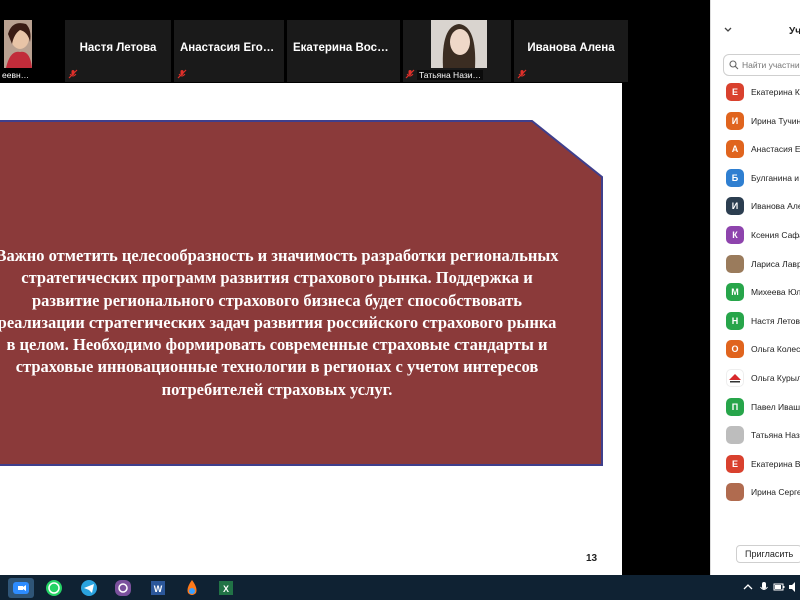  What do you see at coordinates (775, 206) in the screenshot?
I see `participant-name: Иванова Але` at bounding box center [775, 206].